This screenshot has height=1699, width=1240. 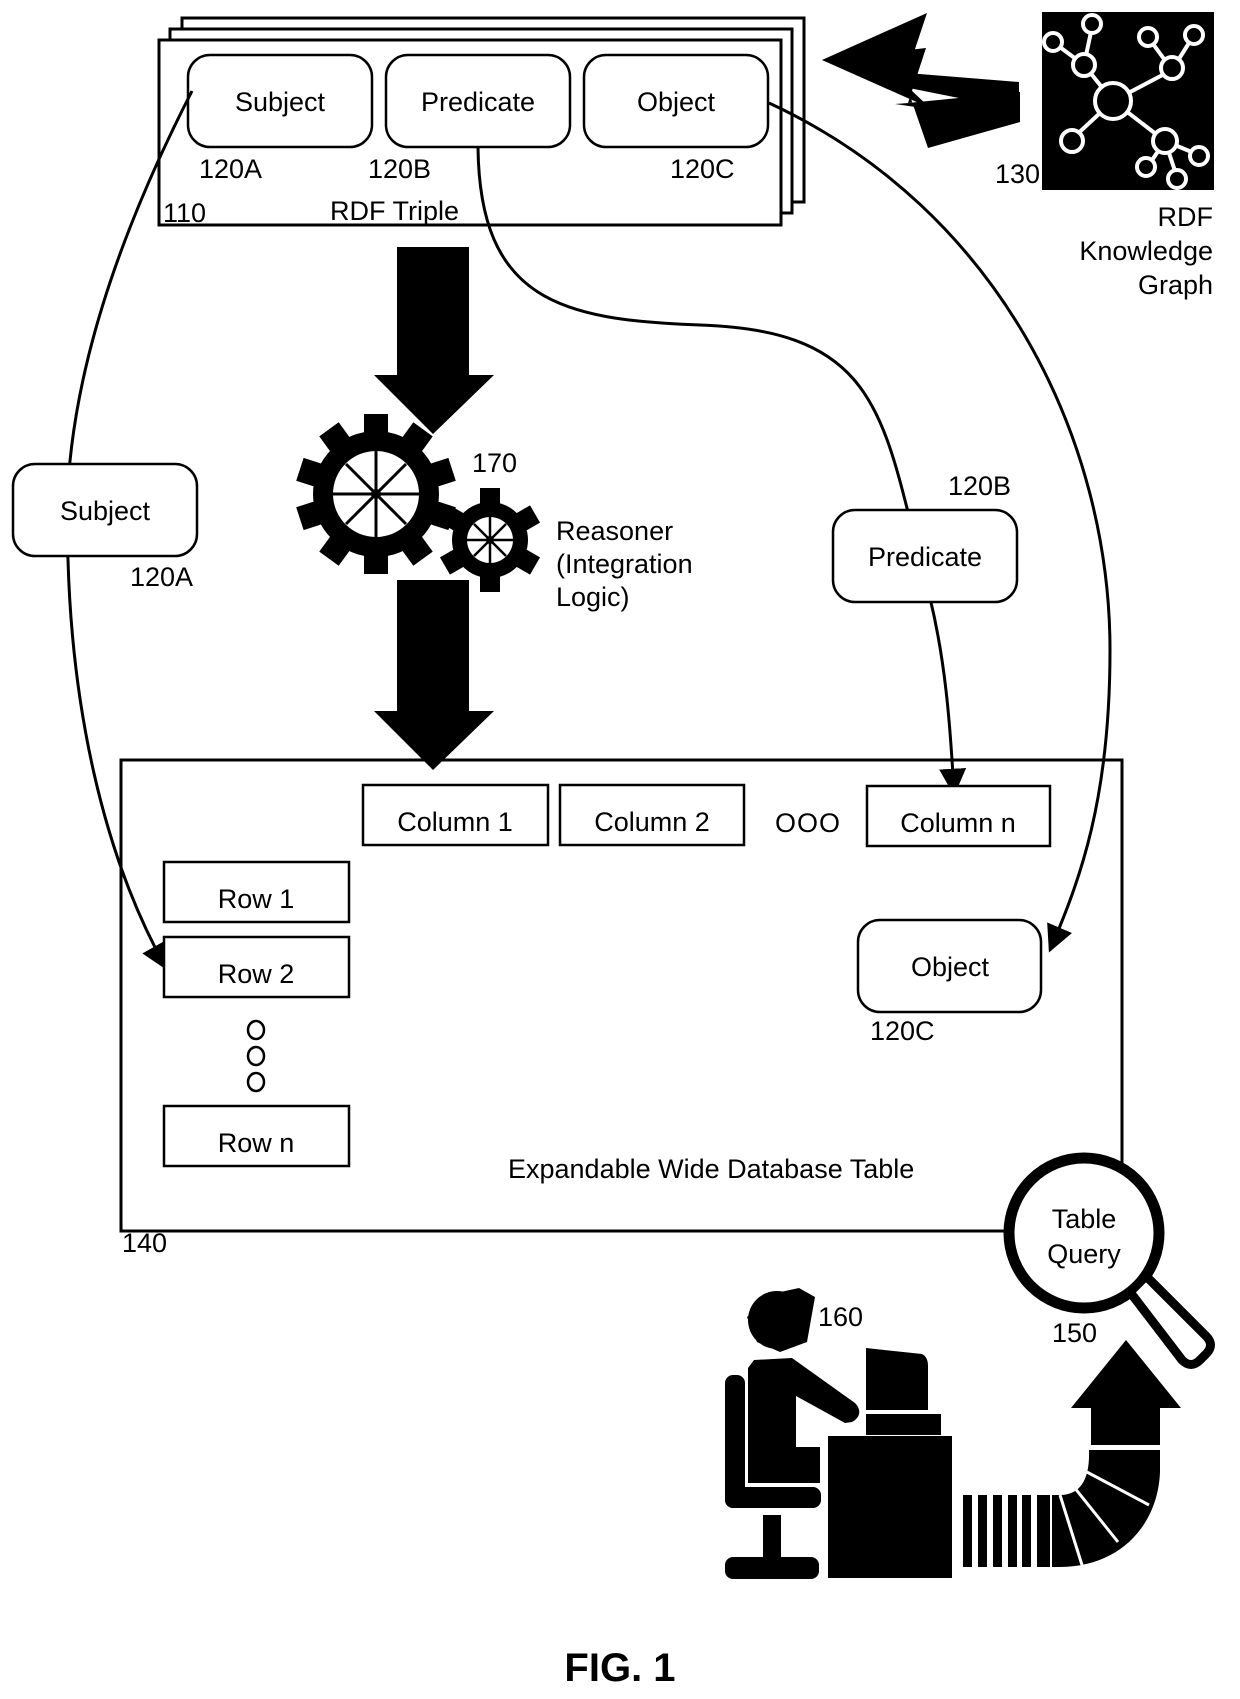 I want to click on reasoner-label-3: Logic), so click(x=593, y=597).